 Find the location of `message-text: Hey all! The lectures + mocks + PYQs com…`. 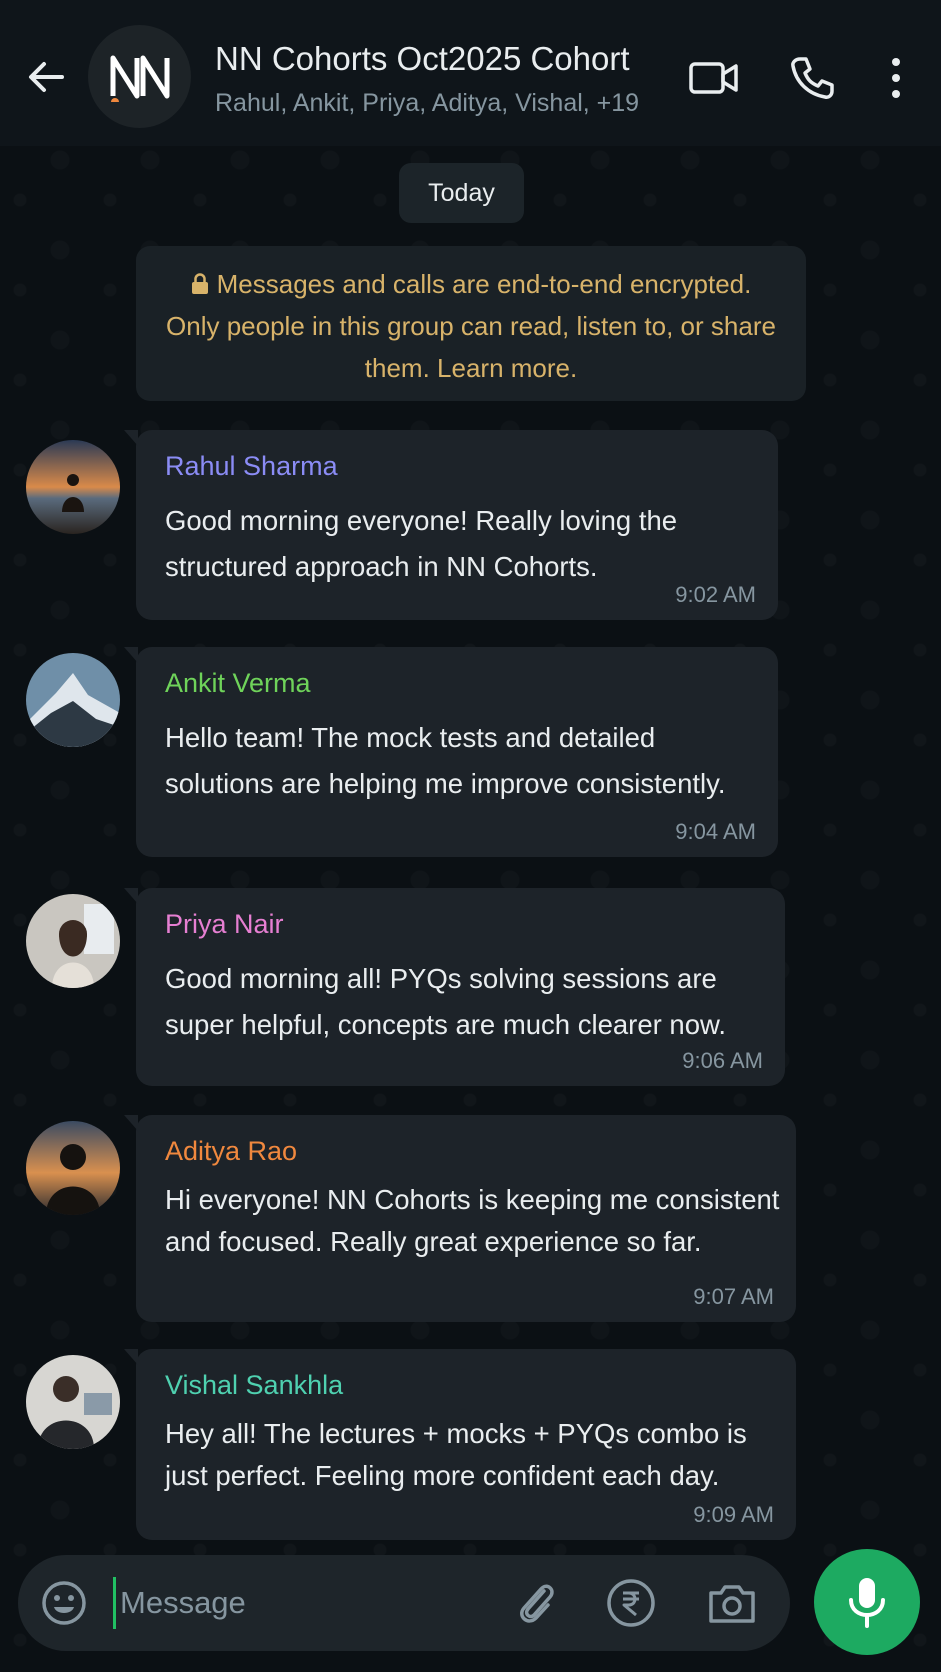

message-text: Hey all! The lectures + mocks + PYQs com… is located at coordinates (456, 1454).